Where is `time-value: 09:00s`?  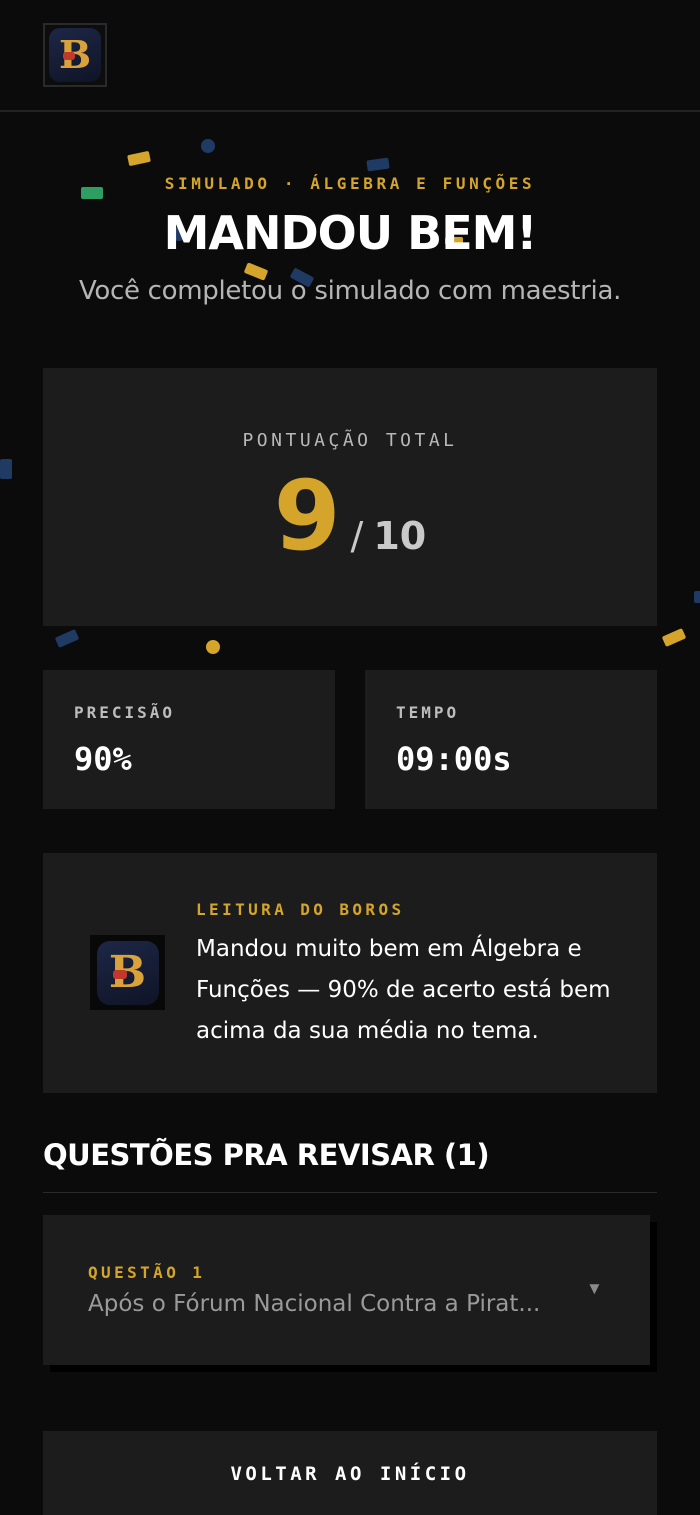 time-value: 09:00s is located at coordinates (454, 759).